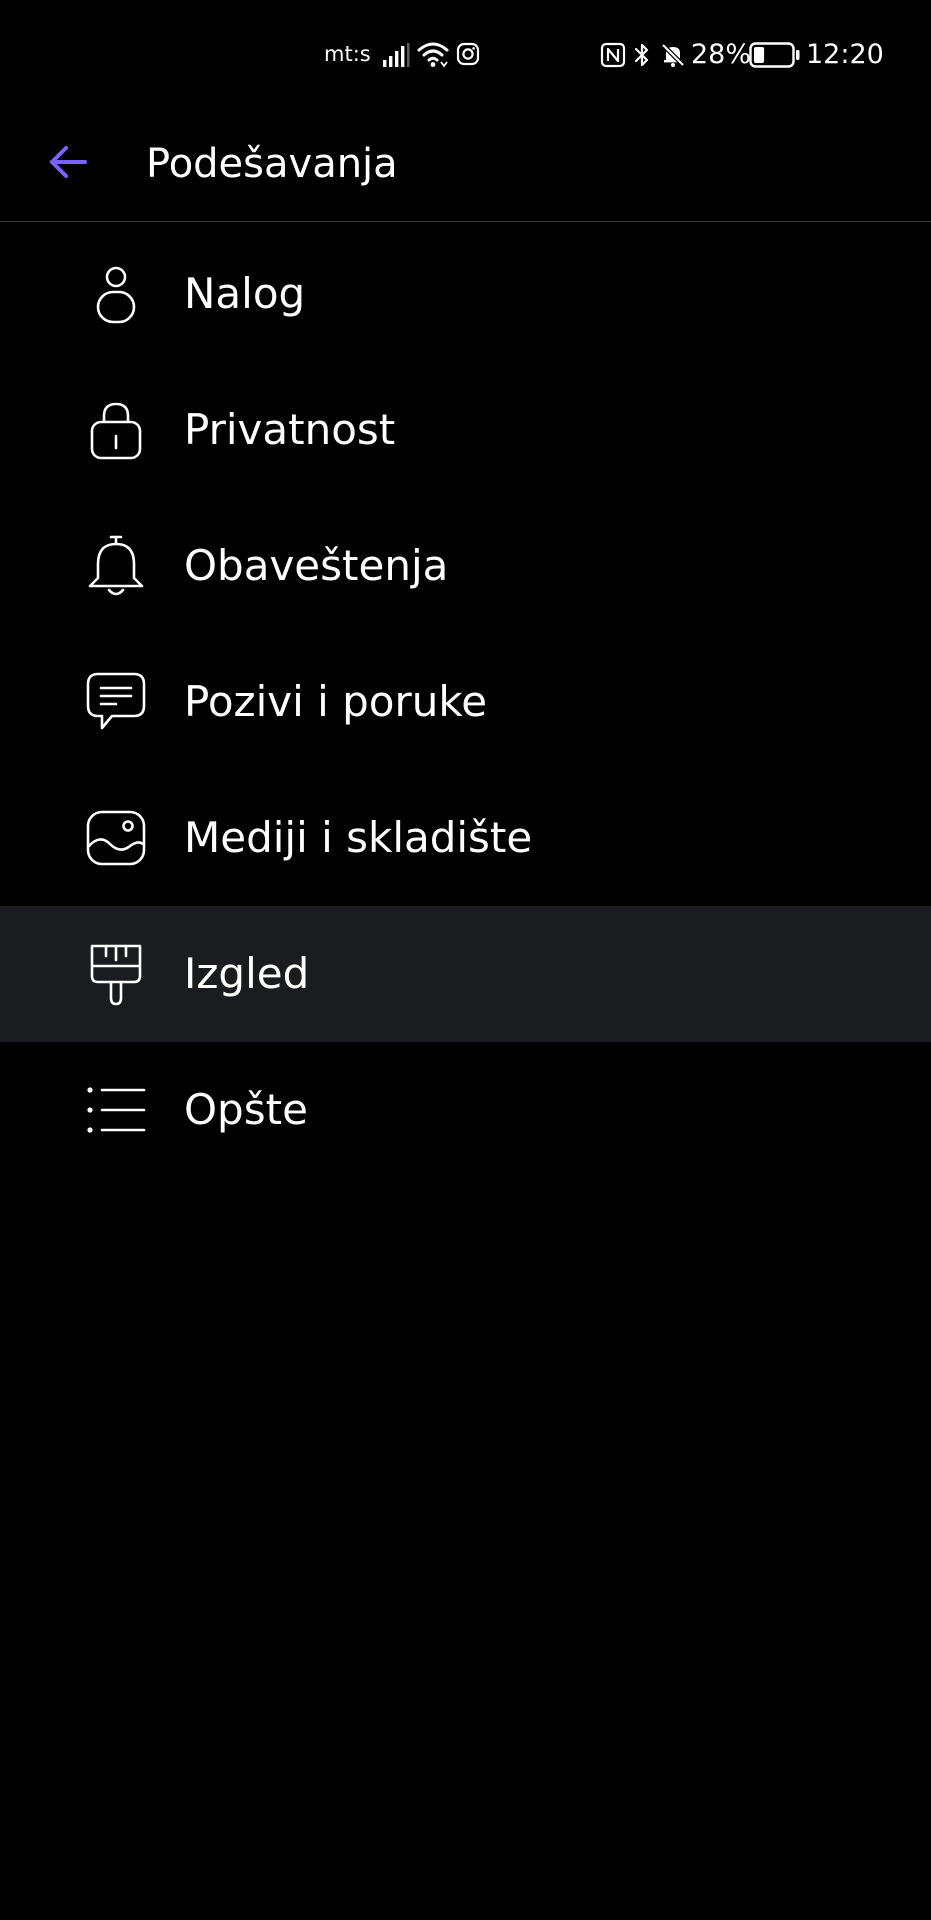 This screenshot has width=931, height=1920. What do you see at coordinates (396, 55) in the screenshot?
I see `signal-icon` at bounding box center [396, 55].